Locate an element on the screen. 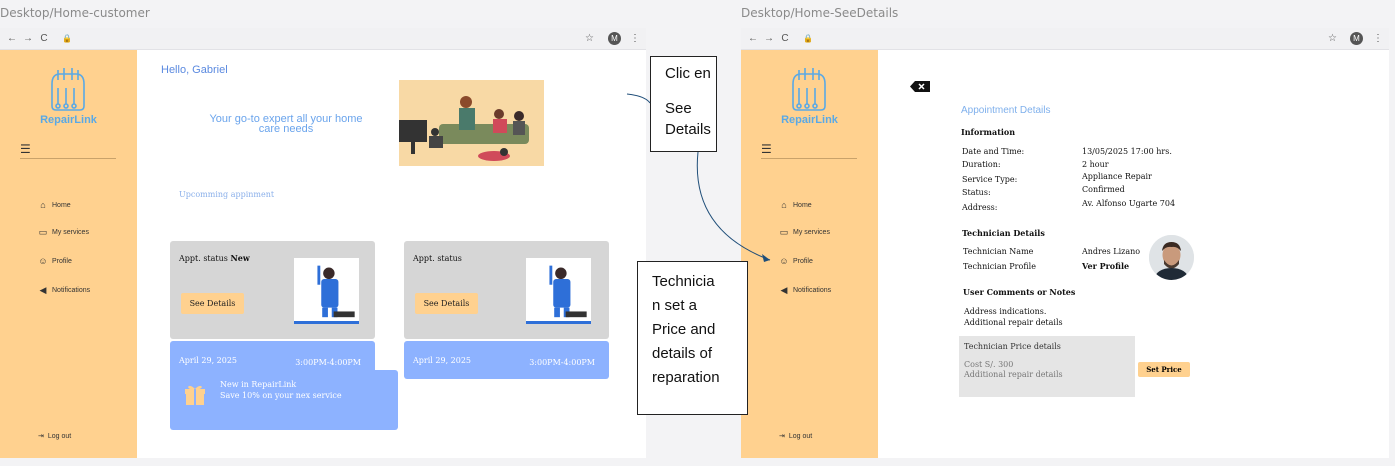  logout-label: Log out is located at coordinates (800, 436).